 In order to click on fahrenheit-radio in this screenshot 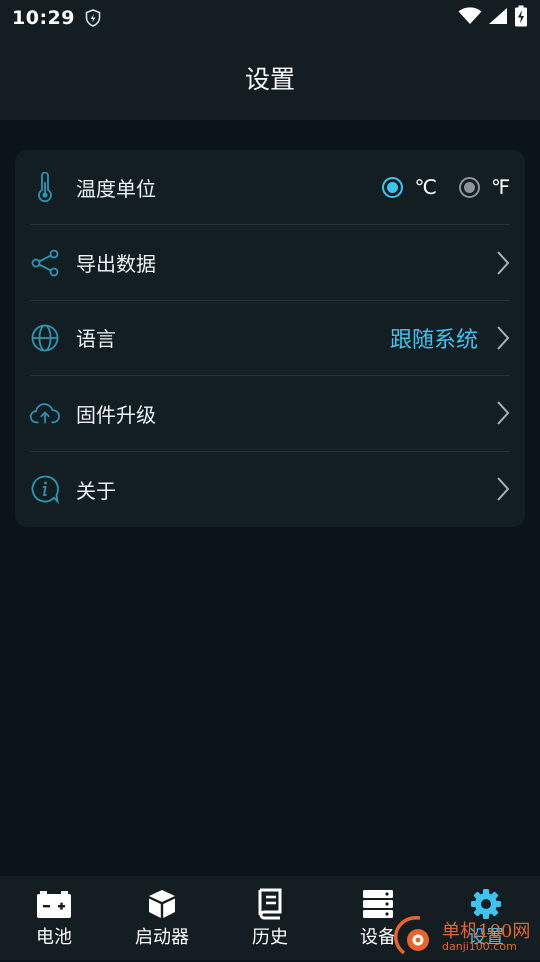, I will do `click(469, 187)`.